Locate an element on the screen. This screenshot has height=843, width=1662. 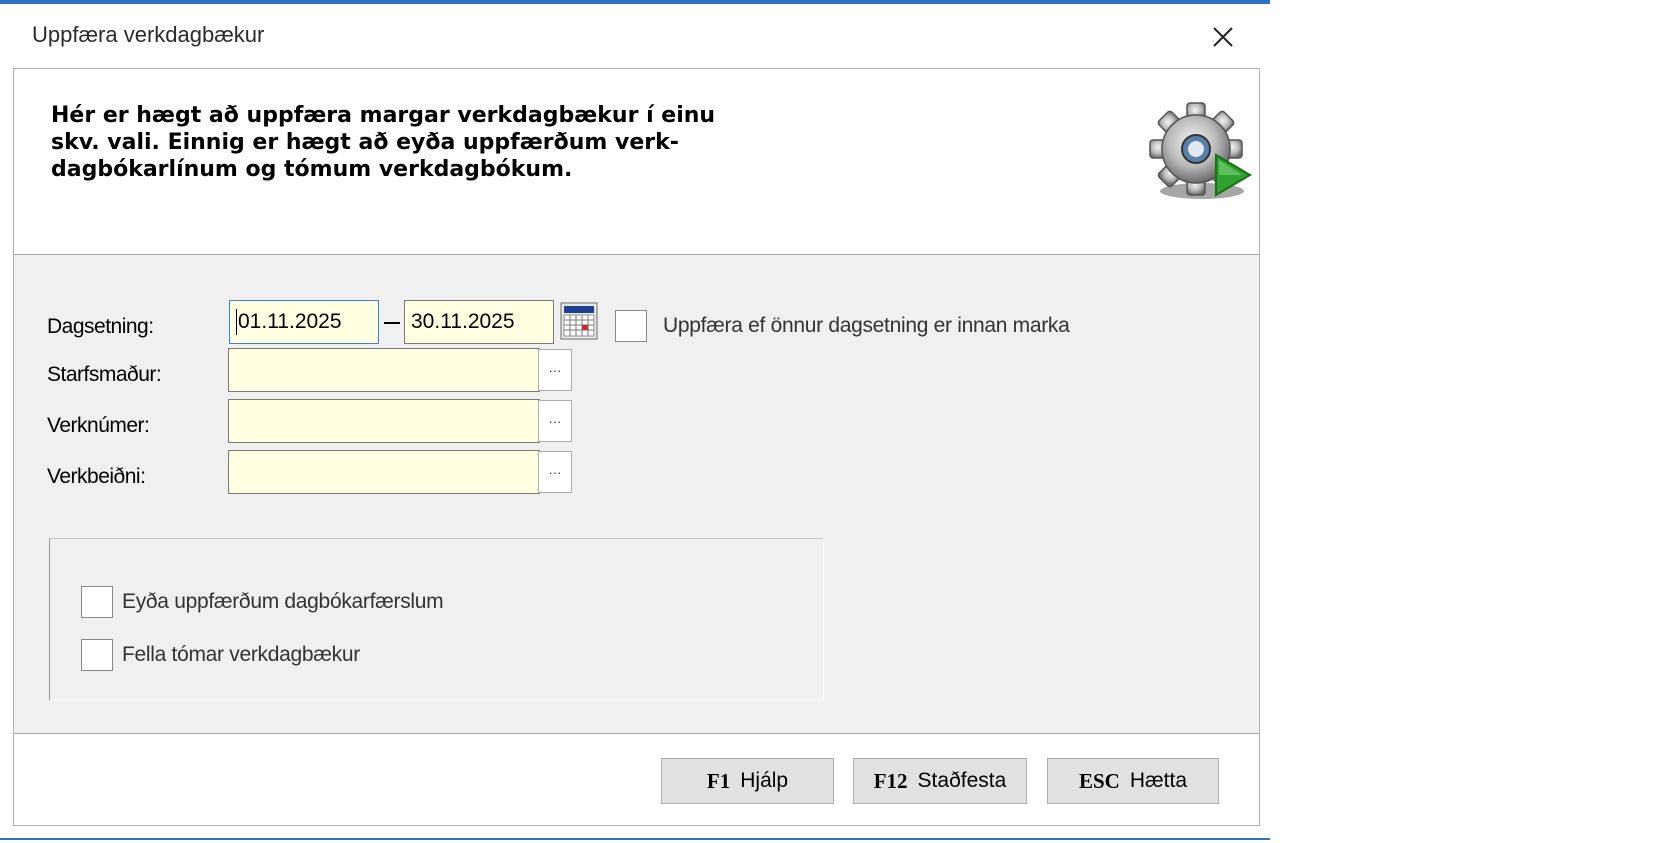
employee-field is located at coordinates (384, 370).